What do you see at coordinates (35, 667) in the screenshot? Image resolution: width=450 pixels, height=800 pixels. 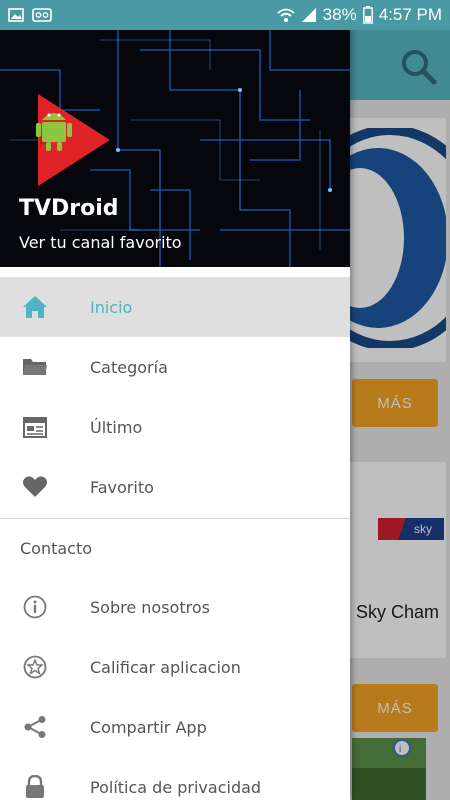 I see `star-icon` at bounding box center [35, 667].